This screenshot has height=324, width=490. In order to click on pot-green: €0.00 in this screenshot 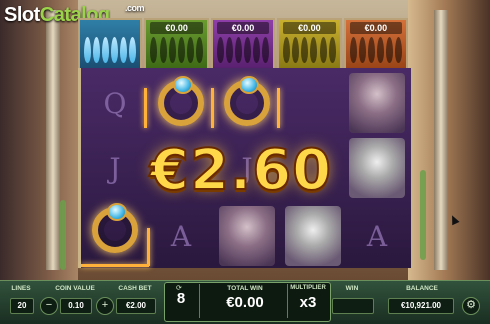, I will do `click(176, 43)`.